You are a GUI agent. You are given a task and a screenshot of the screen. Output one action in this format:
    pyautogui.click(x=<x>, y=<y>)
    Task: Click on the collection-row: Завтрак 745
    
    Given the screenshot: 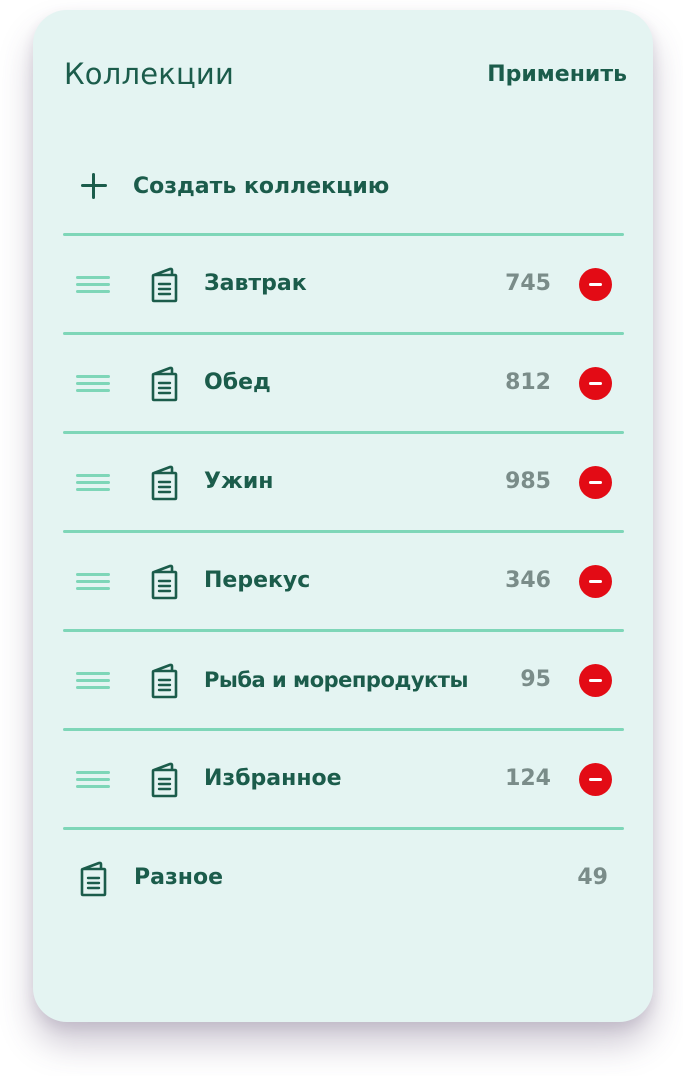 What is the action you would take?
    pyautogui.click(x=343, y=284)
    